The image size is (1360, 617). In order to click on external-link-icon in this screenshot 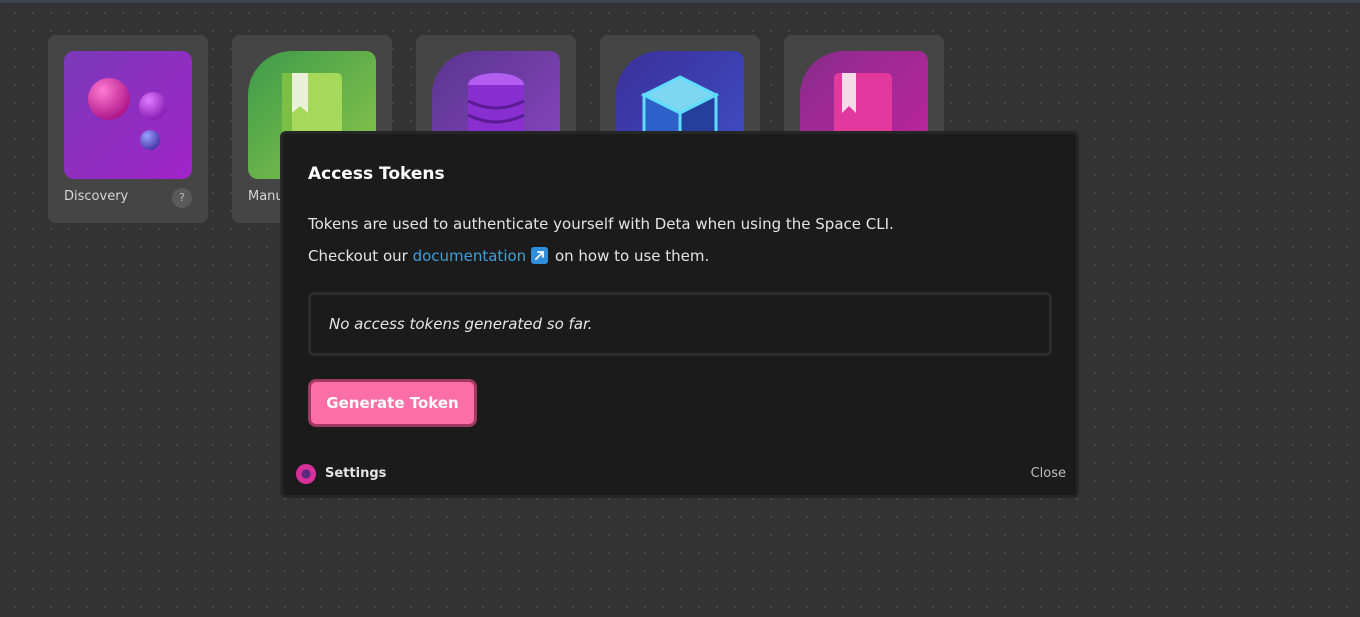, I will do `click(540, 255)`.